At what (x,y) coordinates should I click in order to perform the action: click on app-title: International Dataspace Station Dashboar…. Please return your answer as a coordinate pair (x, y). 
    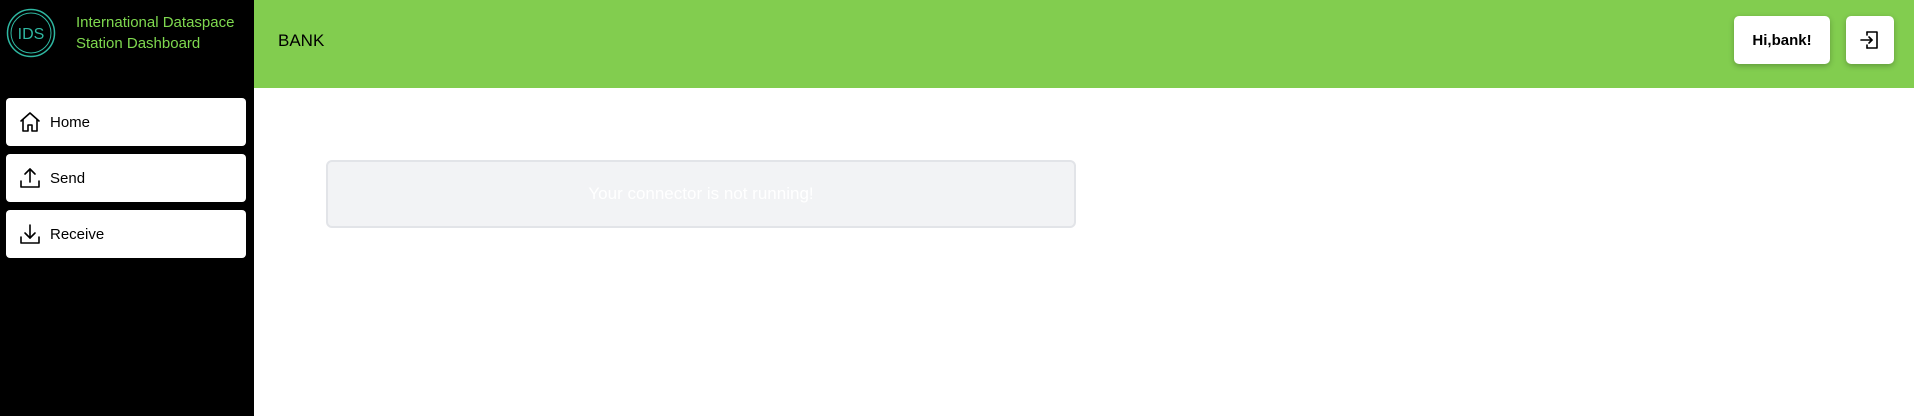
    Looking at the image, I should click on (162, 33).